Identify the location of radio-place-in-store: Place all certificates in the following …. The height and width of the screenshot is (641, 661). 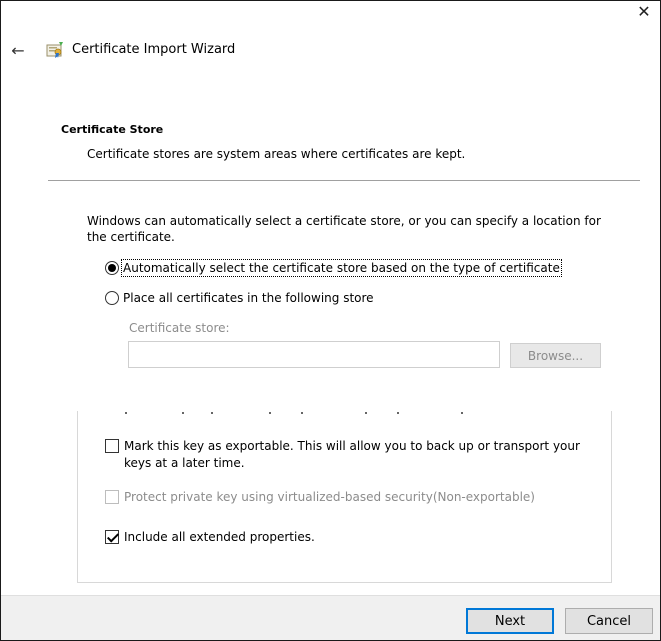
(239, 298).